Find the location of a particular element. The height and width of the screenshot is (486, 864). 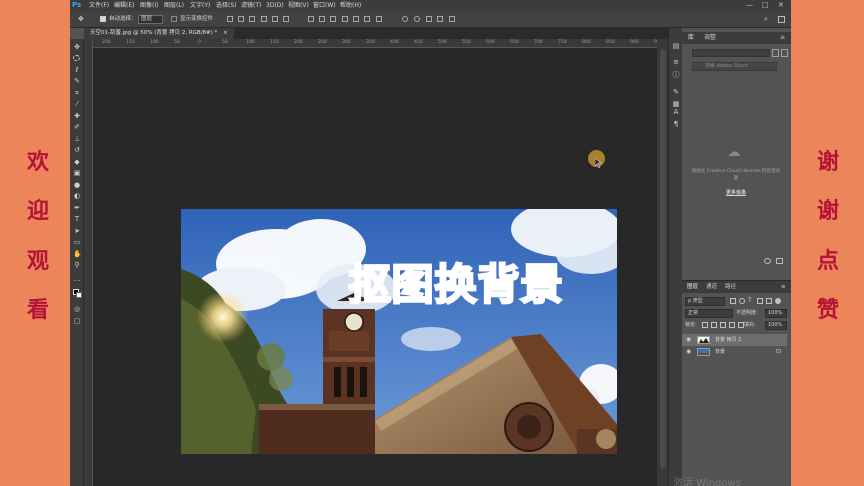

align-top-icon is located at coordinates (230, 19).